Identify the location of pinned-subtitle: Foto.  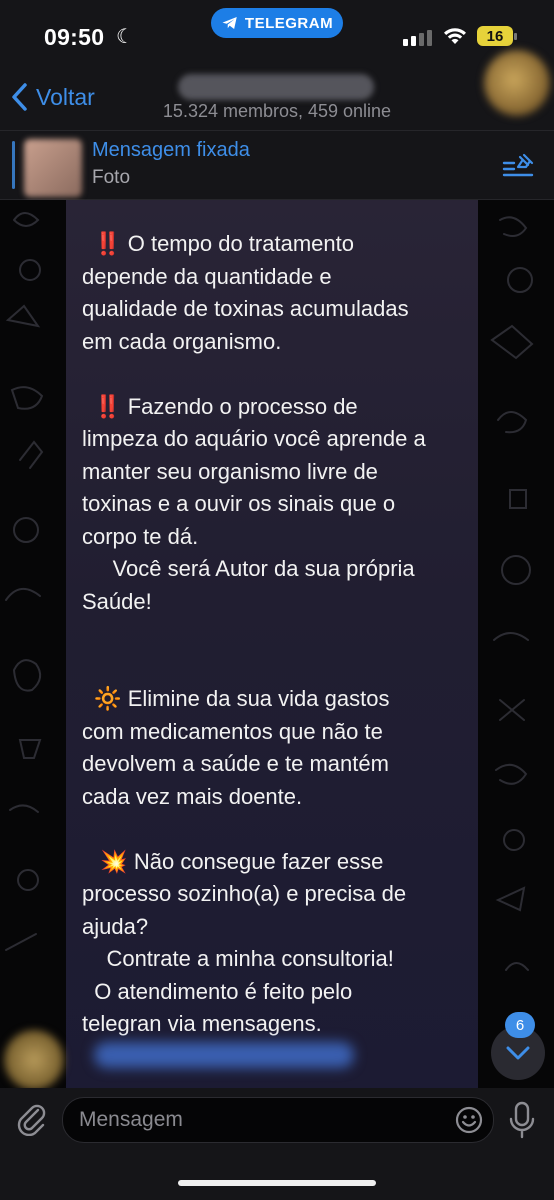
(111, 177).